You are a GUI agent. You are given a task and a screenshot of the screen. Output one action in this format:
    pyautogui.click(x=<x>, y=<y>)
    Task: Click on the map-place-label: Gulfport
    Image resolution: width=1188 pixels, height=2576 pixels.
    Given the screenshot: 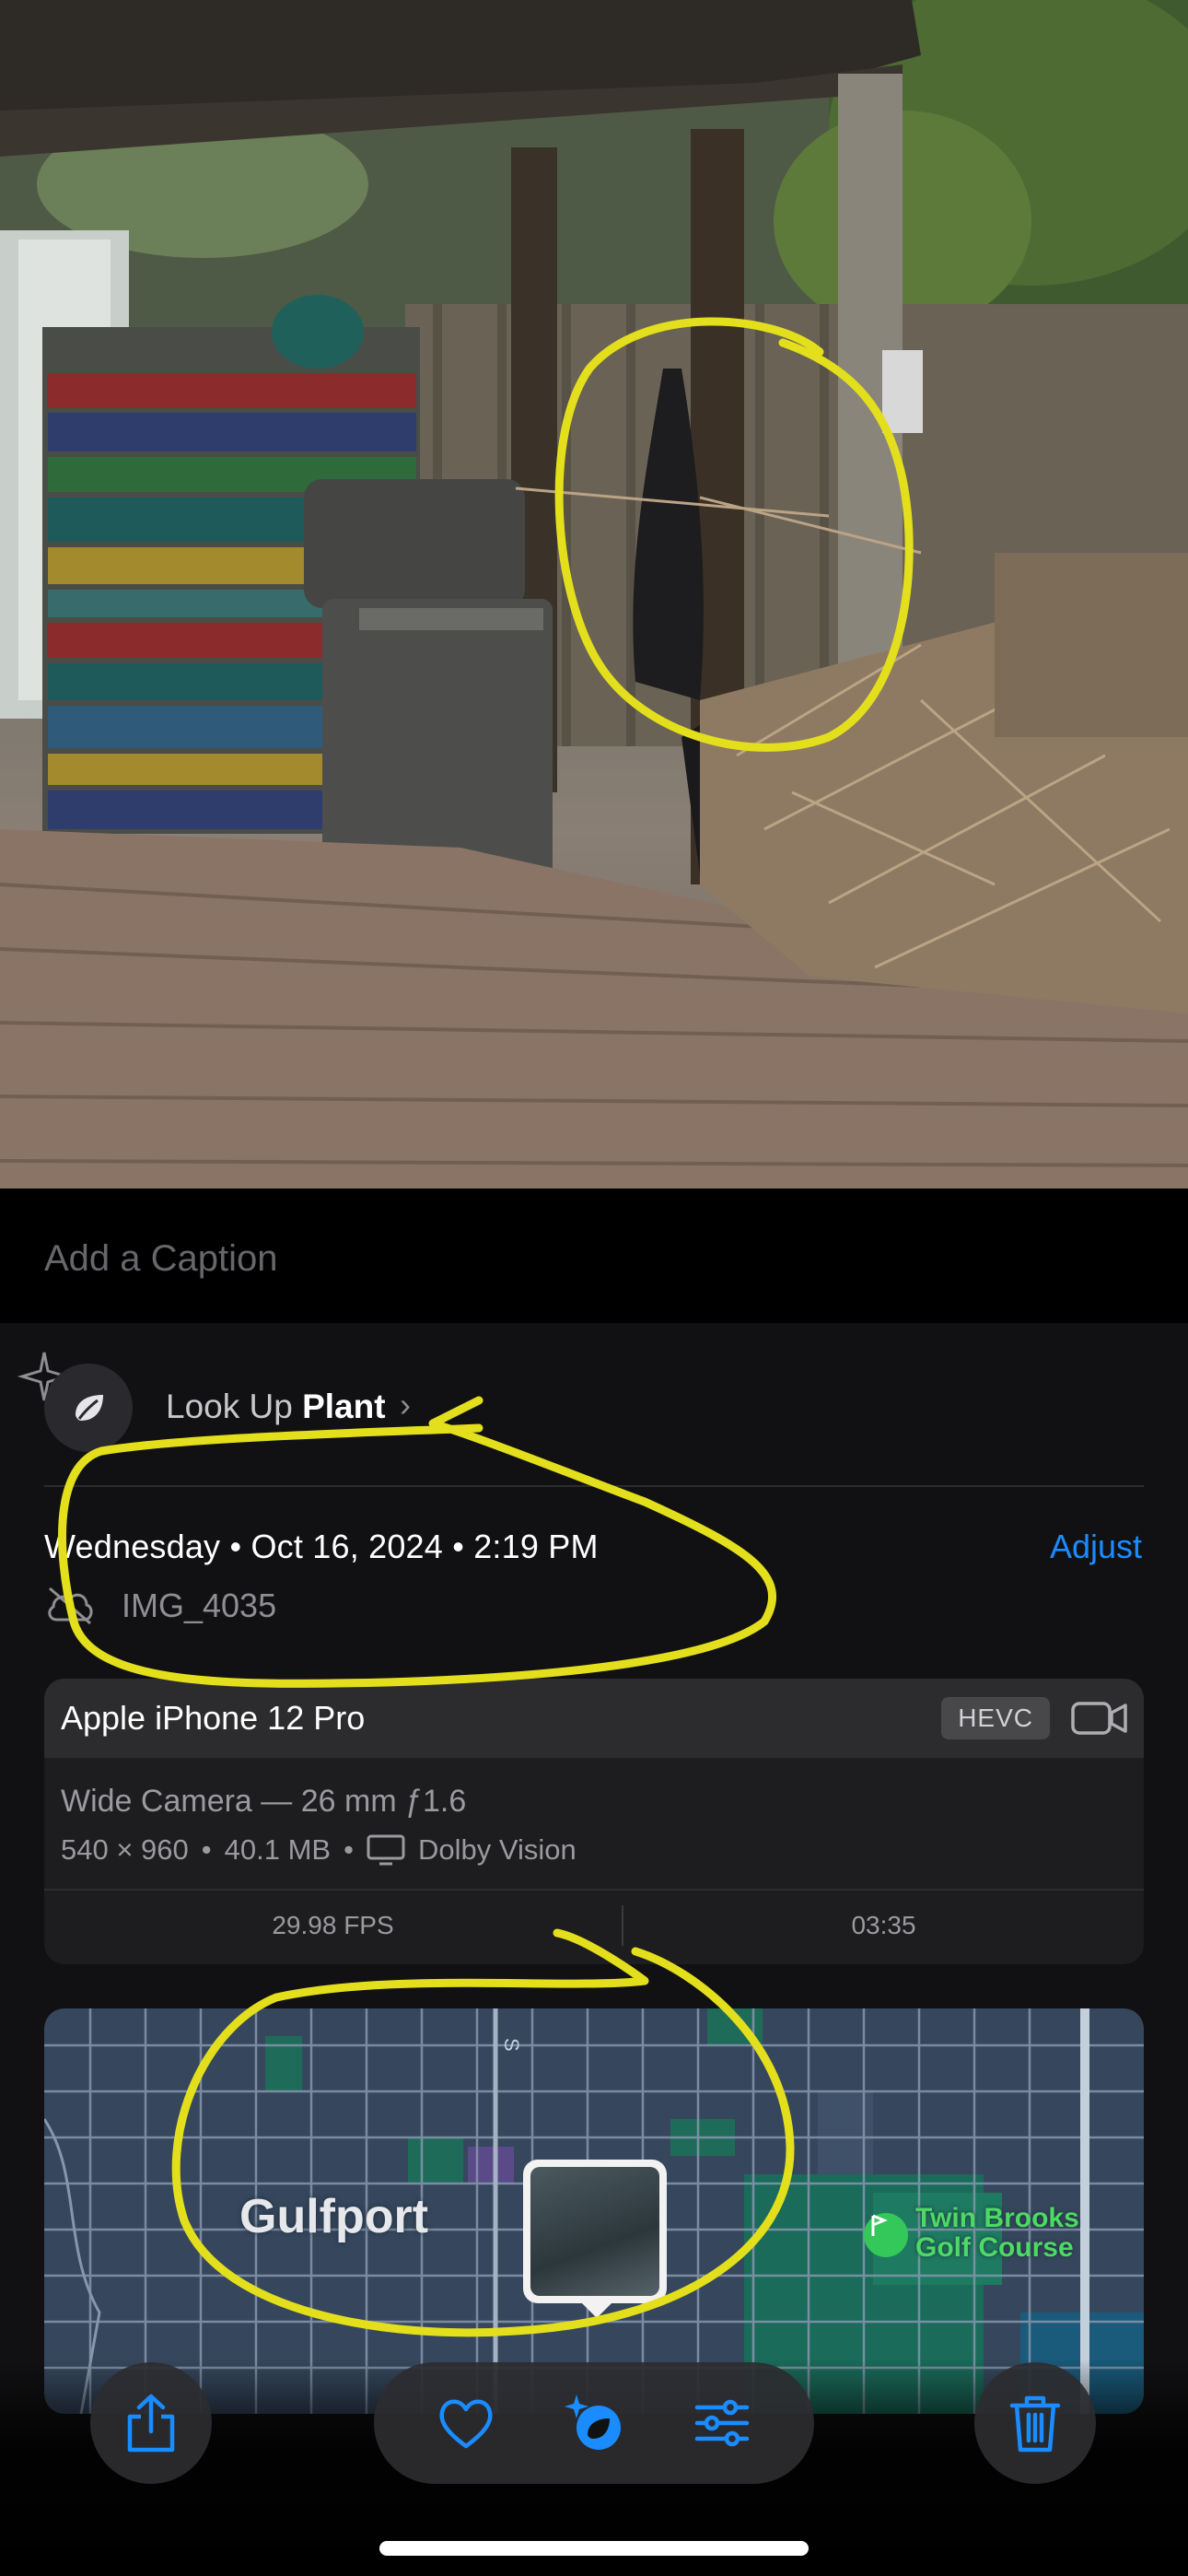 What is the action you would take?
    pyautogui.click(x=334, y=2216)
    